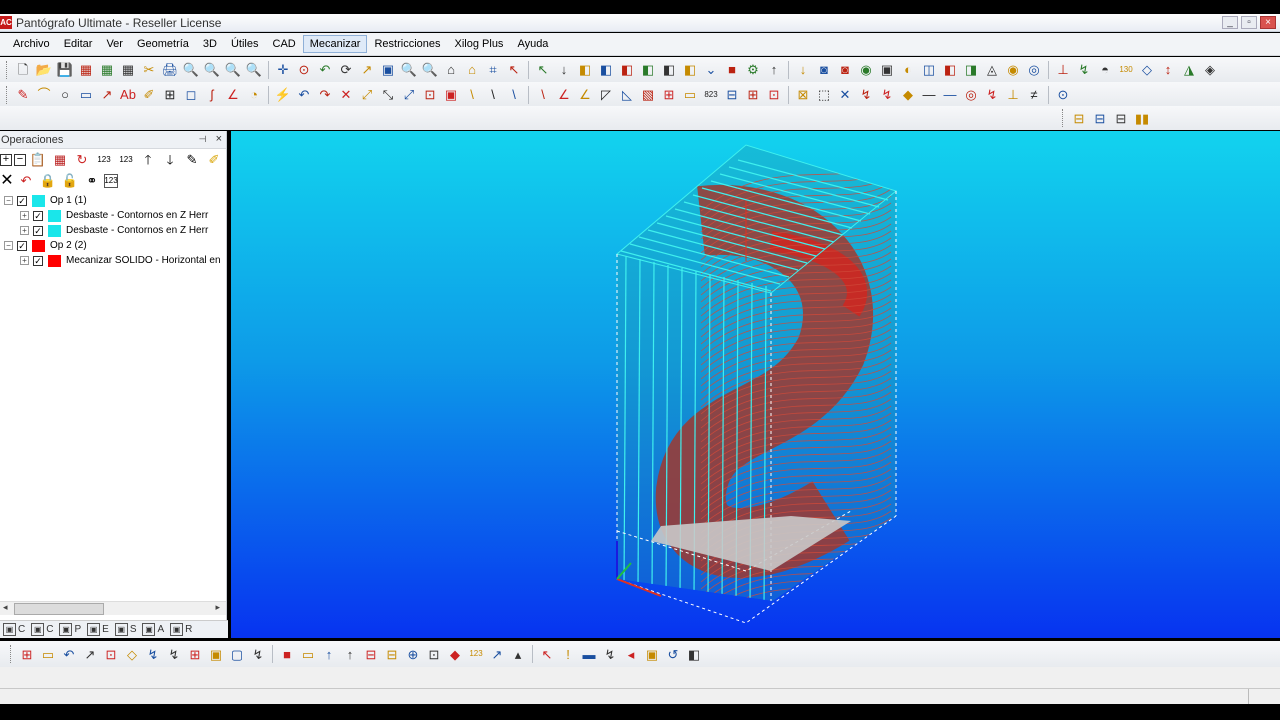 This screenshot has width=1280, height=720. I want to click on horizontal-scrollbar: ◂ ▸, so click(113, 608).